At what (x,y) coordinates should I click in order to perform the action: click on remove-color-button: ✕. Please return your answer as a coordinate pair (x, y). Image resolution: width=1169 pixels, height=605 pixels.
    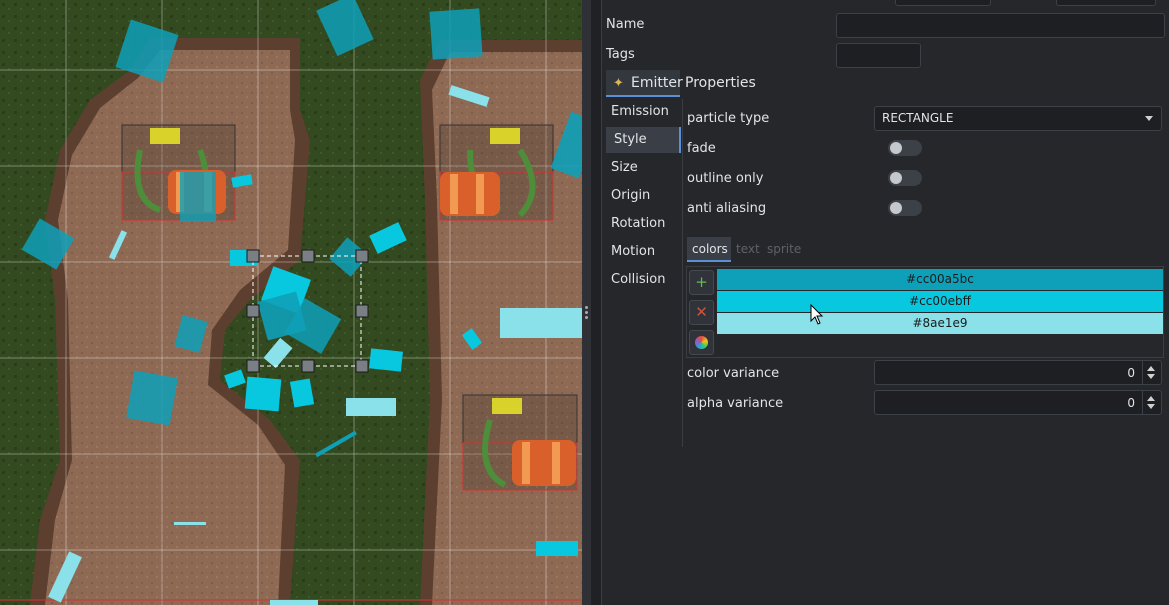
    Looking at the image, I should click on (701, 312).